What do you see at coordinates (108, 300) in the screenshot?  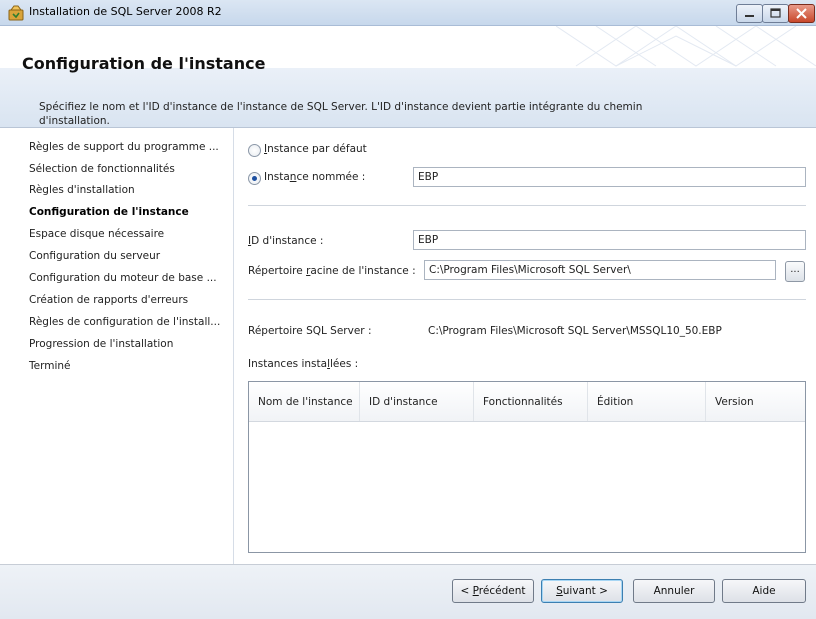 I see `step-error-reporting: Création de rapports d'erreurs` at bounding box center [108, 300].